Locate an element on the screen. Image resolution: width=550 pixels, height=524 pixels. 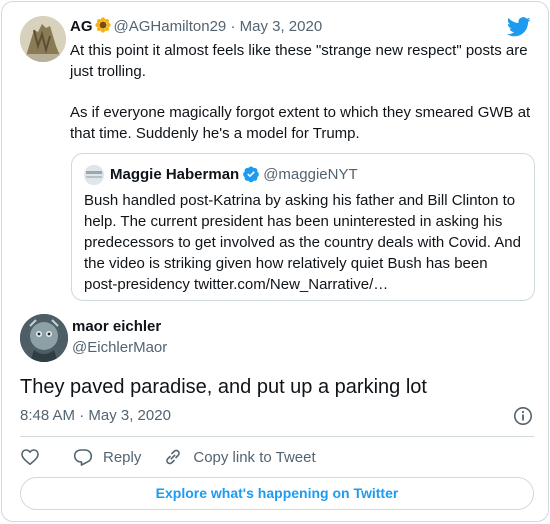
main-author-avatar is located at coordinates (44, 338).